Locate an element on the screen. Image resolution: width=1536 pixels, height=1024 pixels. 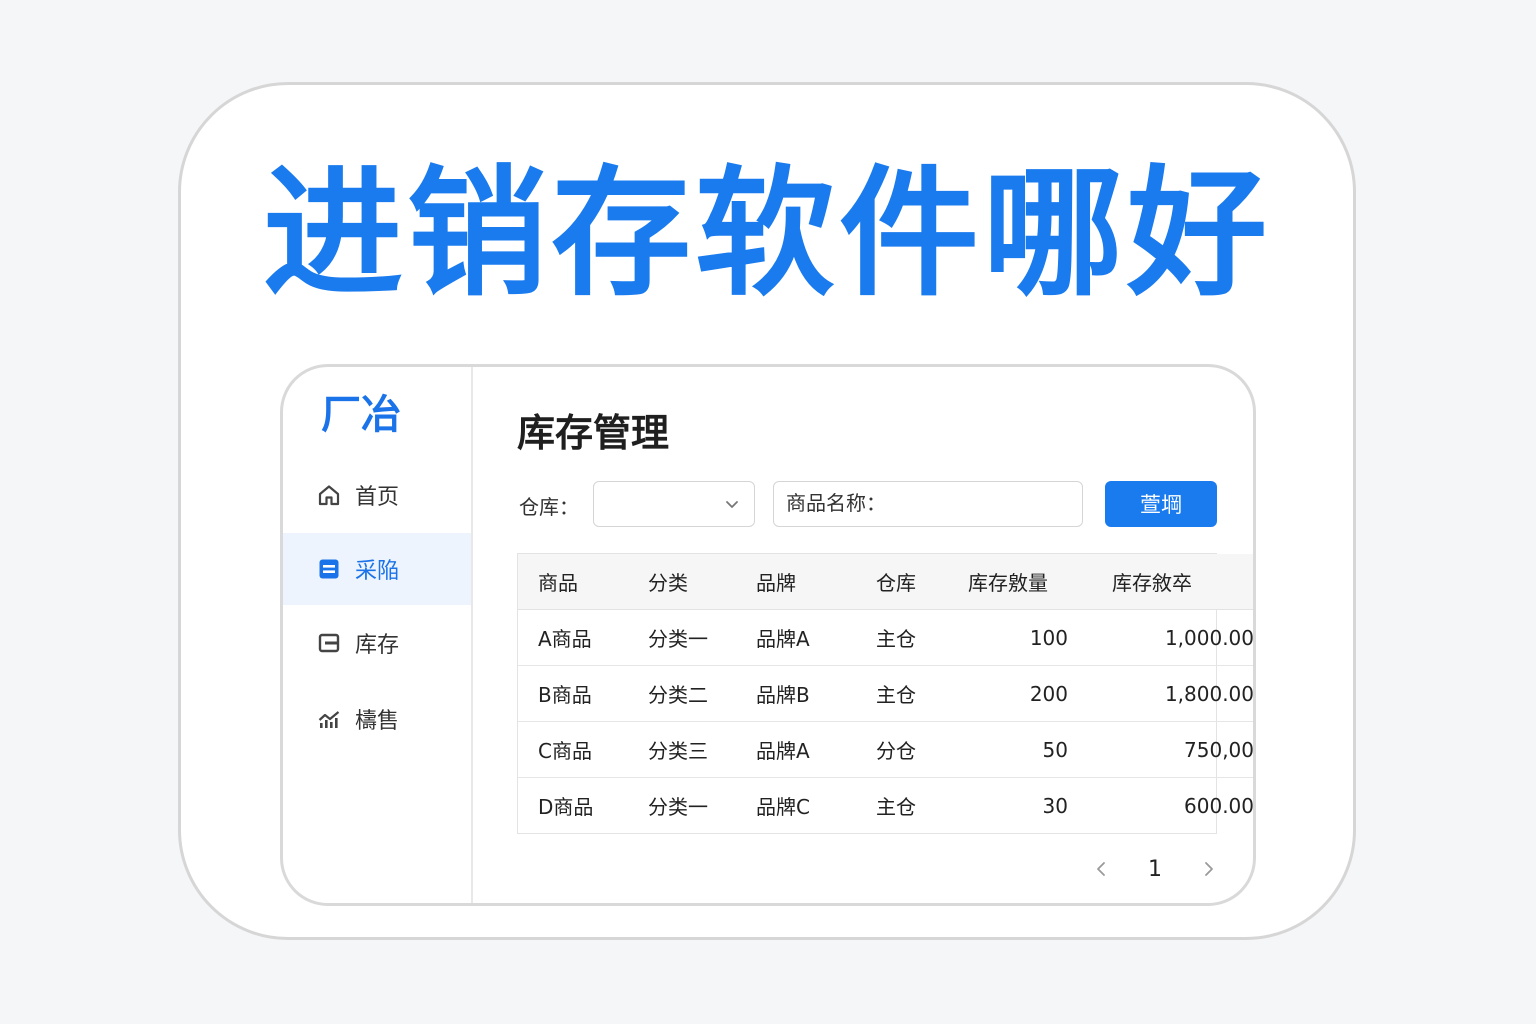
cell-amount: 1,000.00 is located at coordinates (1170, 637).